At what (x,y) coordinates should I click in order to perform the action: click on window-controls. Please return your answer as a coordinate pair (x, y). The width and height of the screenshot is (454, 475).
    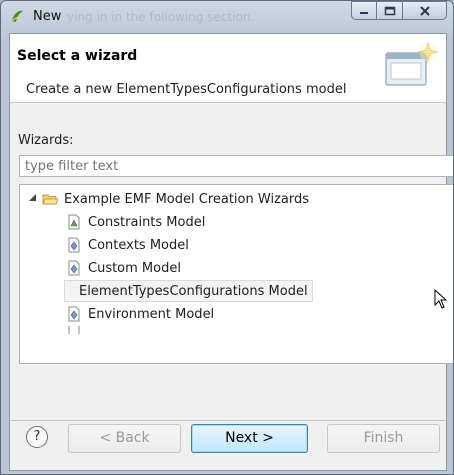
    Looking at the image, I should click on (399, 11).